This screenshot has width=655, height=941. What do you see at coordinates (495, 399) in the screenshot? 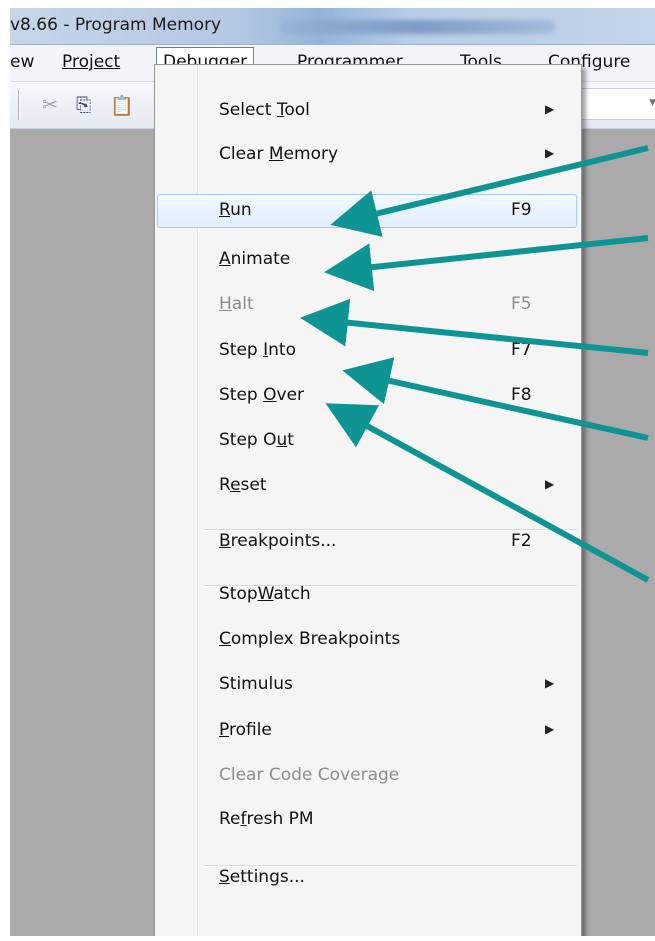
I see `annotation-arrow-step-into` at bounding box center [495, 399].